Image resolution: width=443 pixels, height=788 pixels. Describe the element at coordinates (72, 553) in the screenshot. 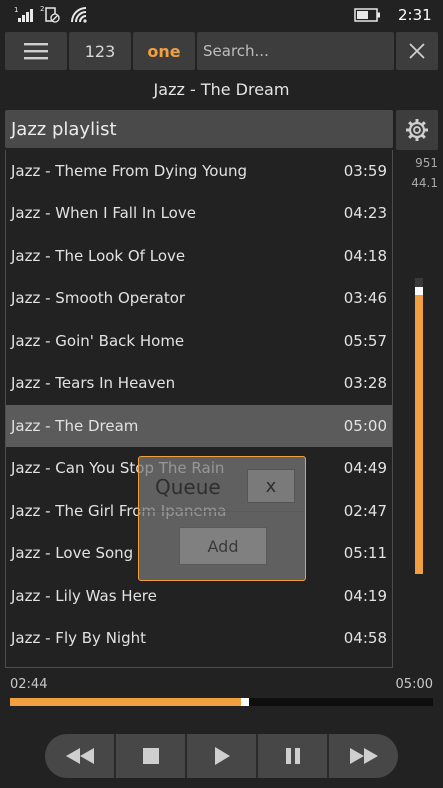

I see `track-title: Jazz - Love Song` at that location.